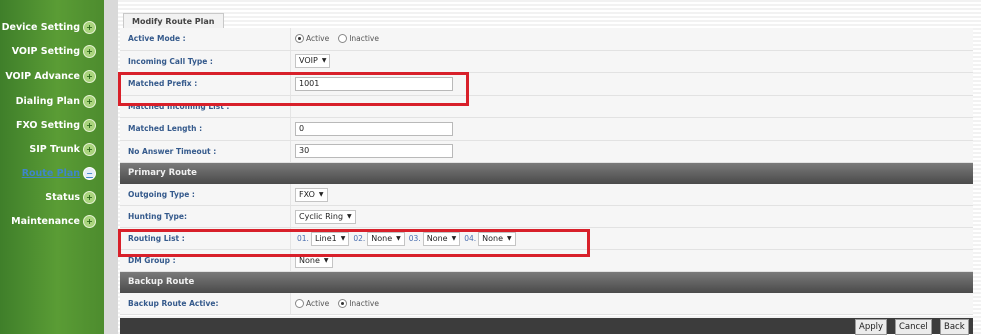  I want to click on sidebar-divider, so click(111, 167).